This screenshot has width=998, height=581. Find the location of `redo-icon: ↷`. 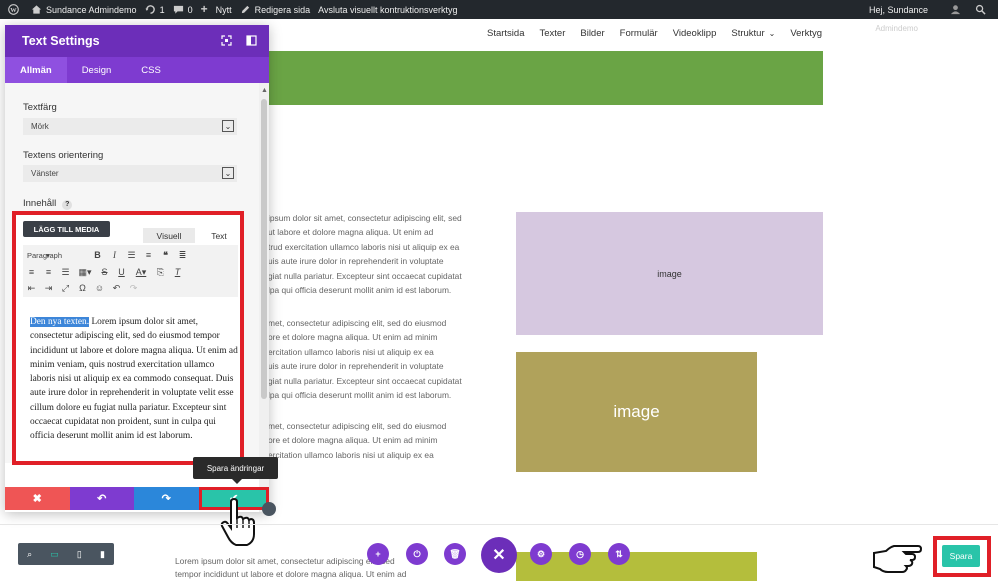

redo-icon: ↷ is located at coordinates (133, 288).